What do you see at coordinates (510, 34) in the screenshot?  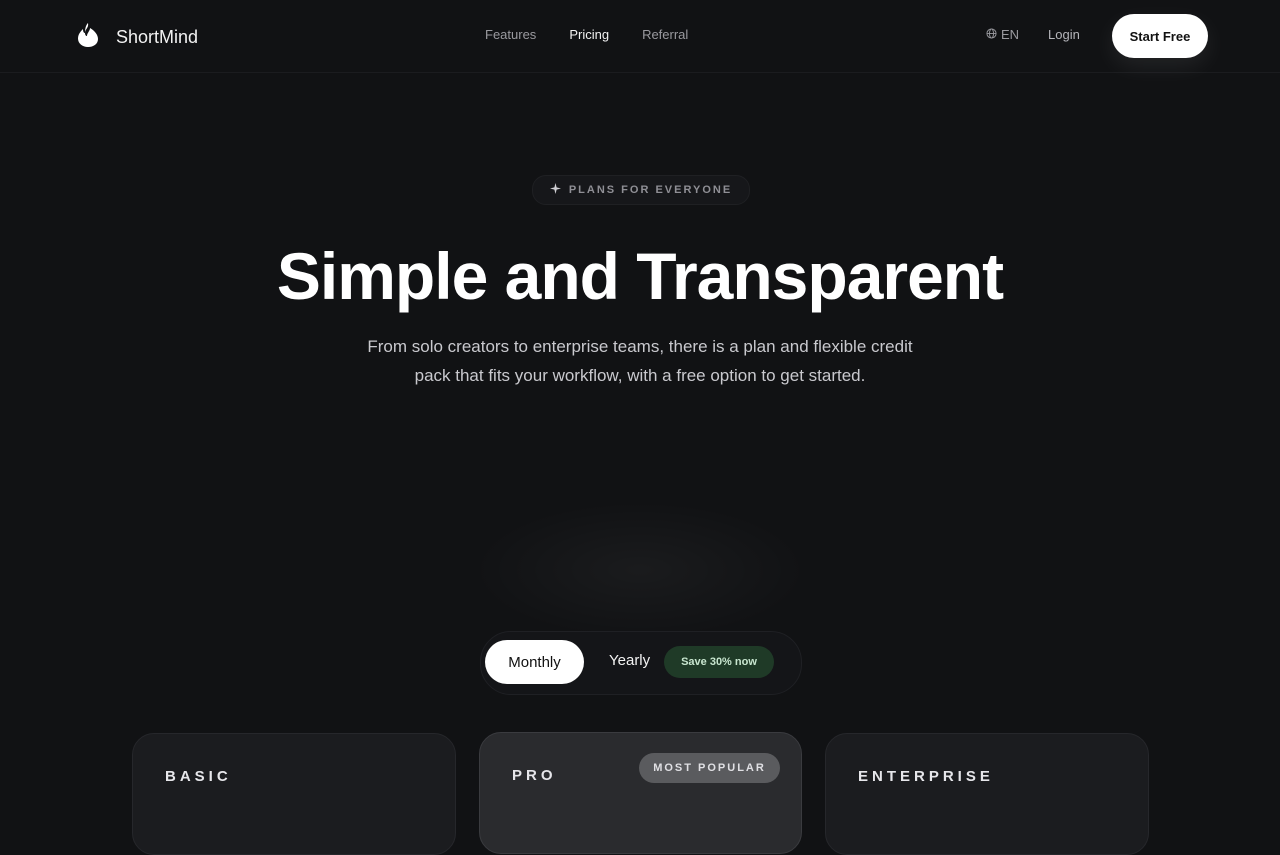 I see `nav-link-features: Features` at bounding box center [510, 34].